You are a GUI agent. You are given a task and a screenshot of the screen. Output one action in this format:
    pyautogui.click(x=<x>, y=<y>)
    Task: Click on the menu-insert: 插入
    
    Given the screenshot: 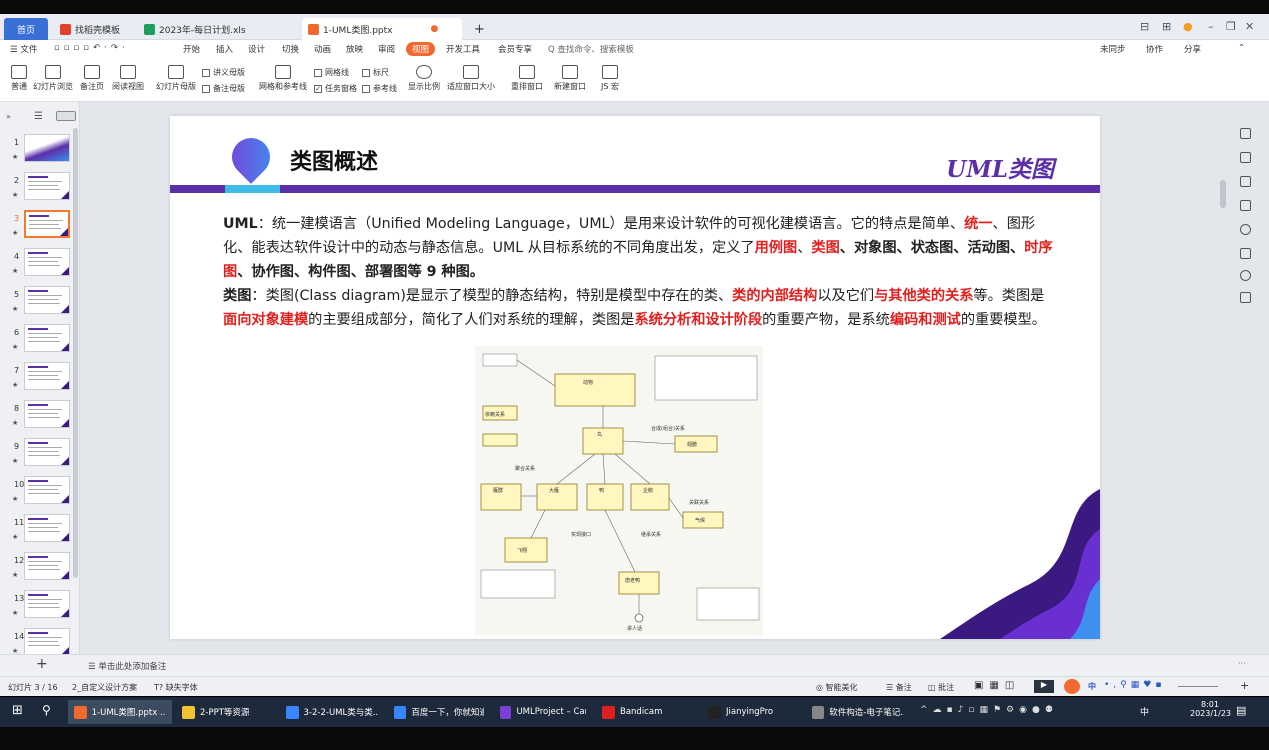 What is the action you would take?
    pyautogui.click(x=224, y=49)
    